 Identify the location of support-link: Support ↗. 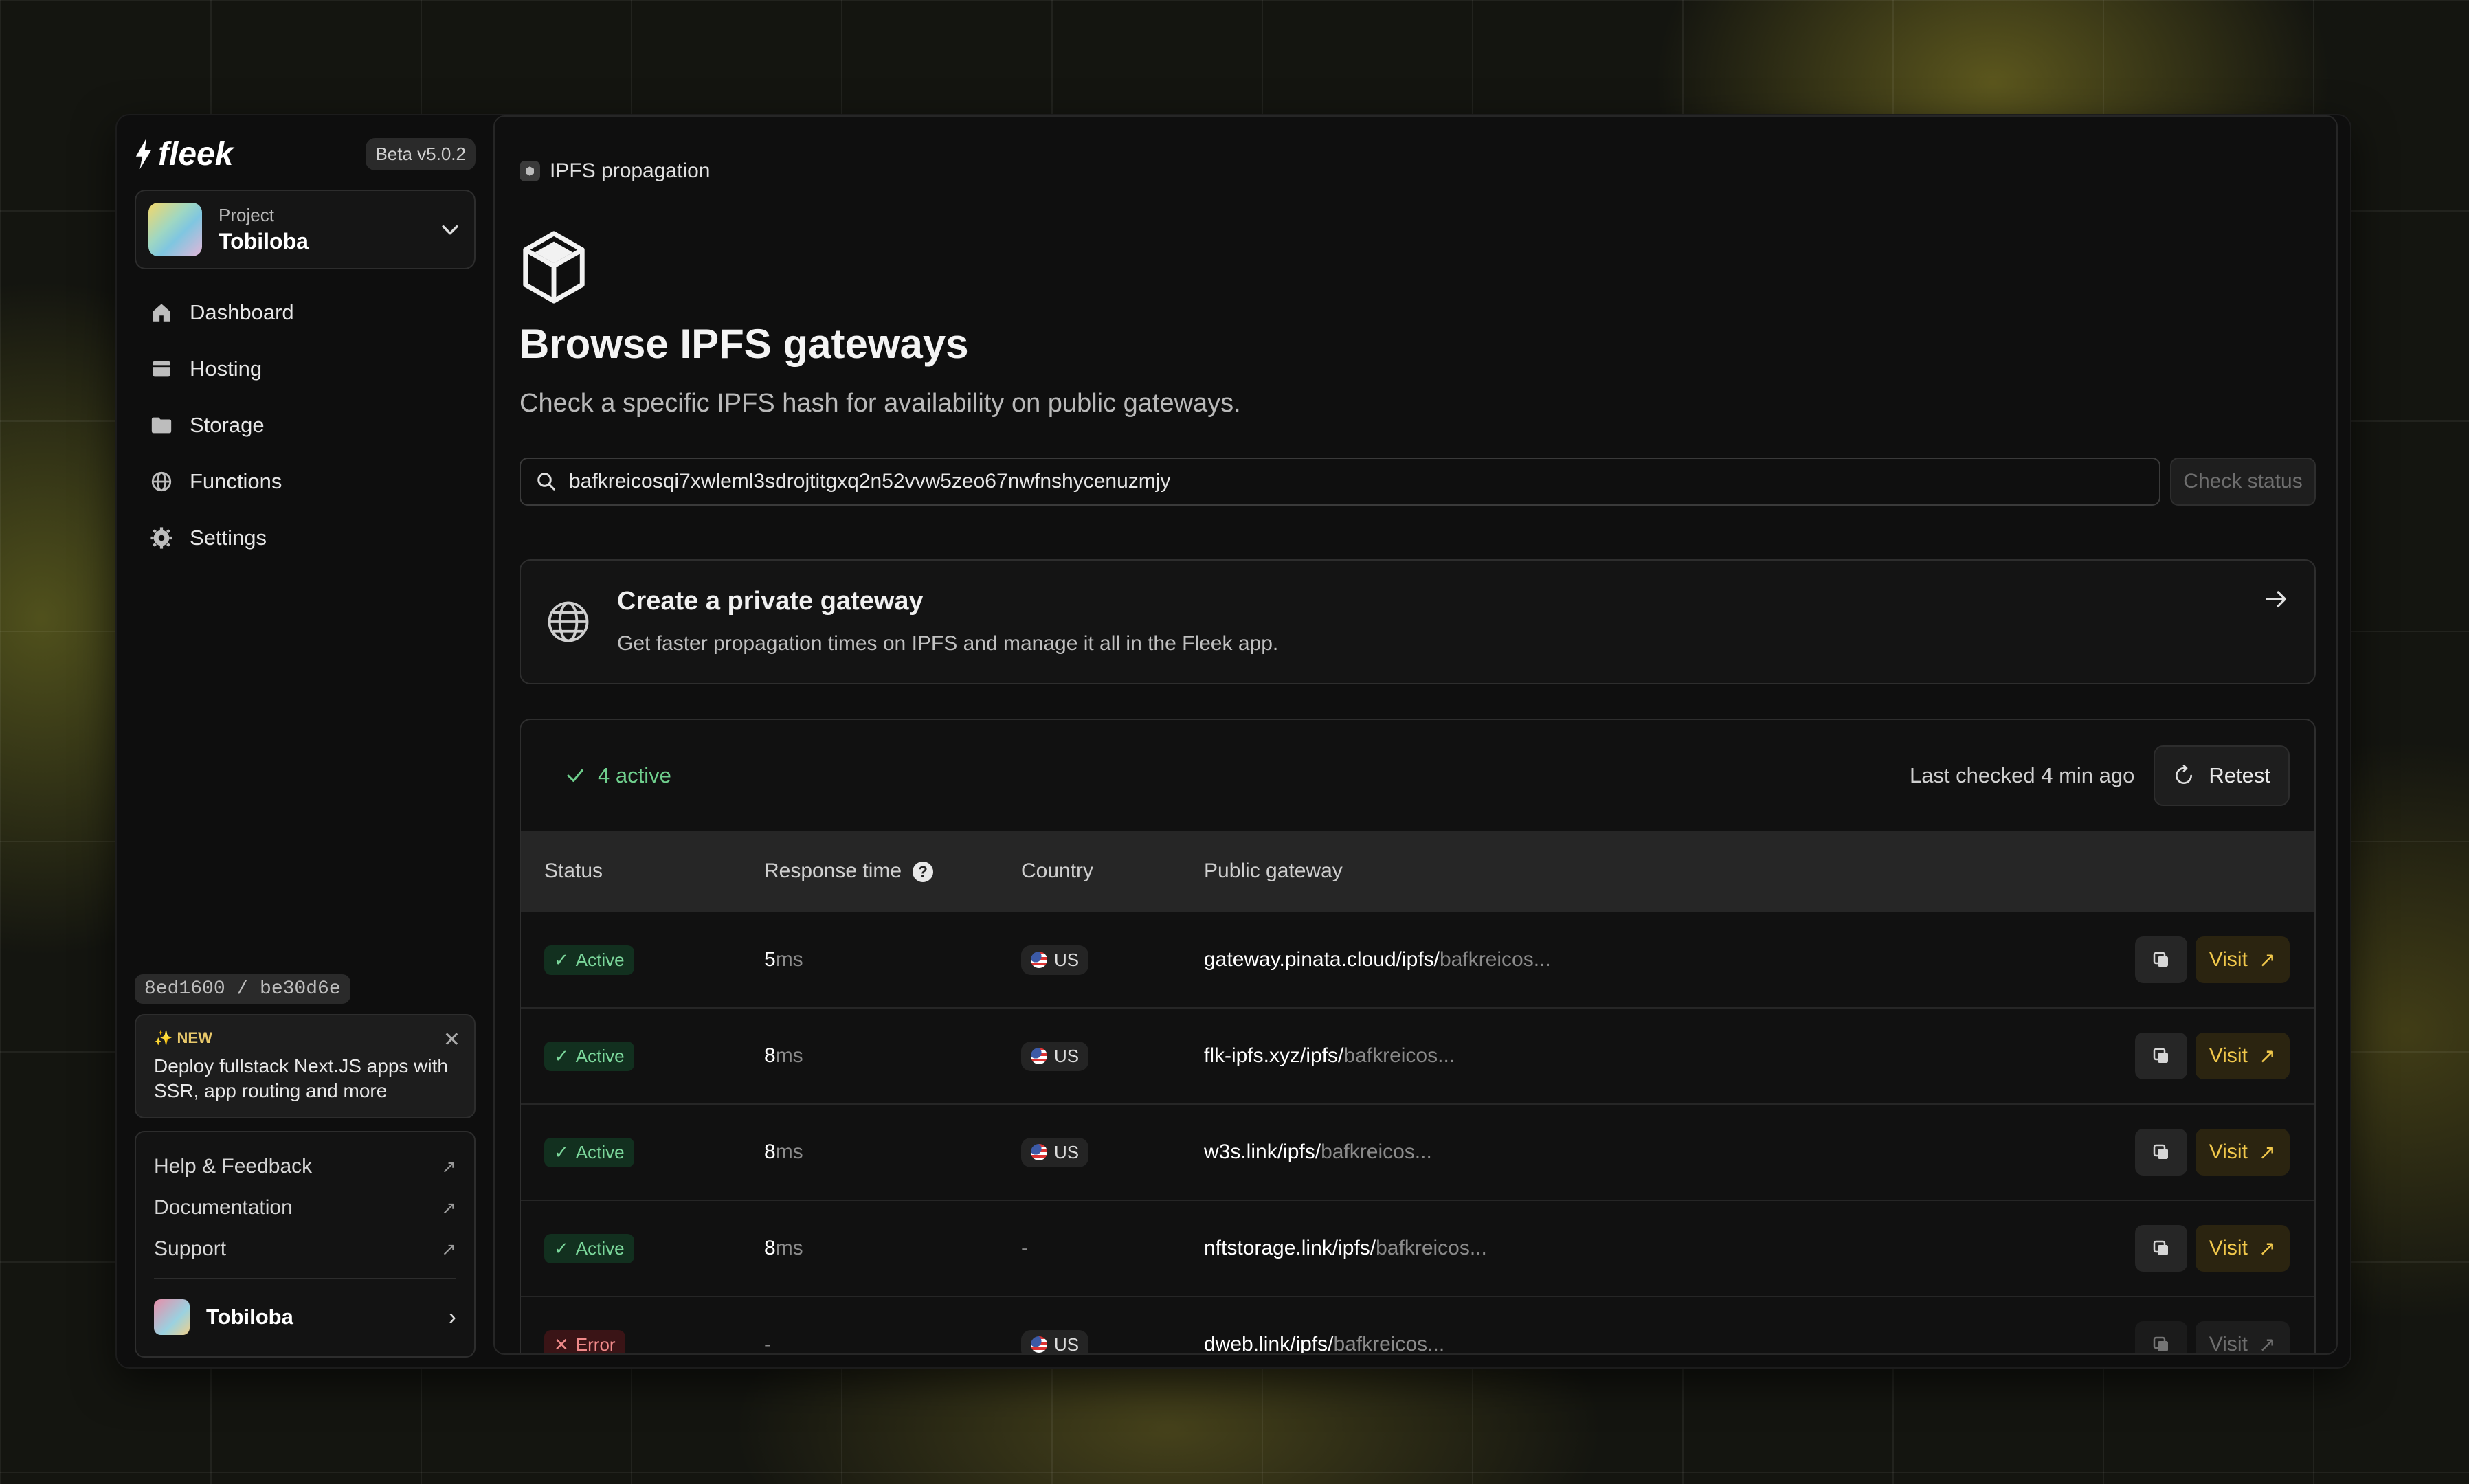
(305, 1249).